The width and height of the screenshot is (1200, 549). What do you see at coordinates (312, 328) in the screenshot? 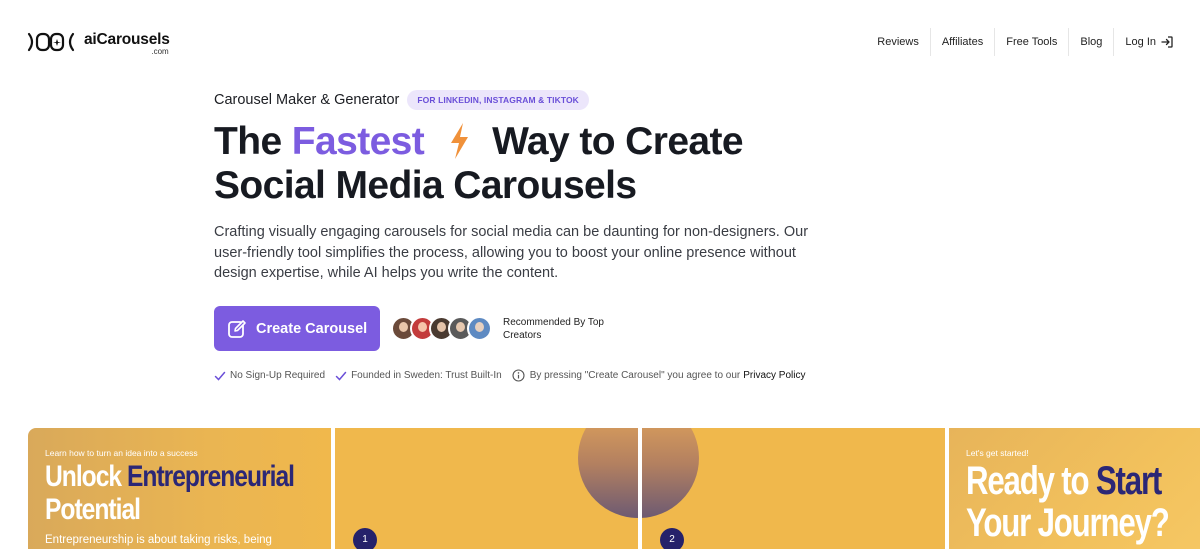
I see `create-carousel-label: Create Carousel` at bounding box center [312, 328].